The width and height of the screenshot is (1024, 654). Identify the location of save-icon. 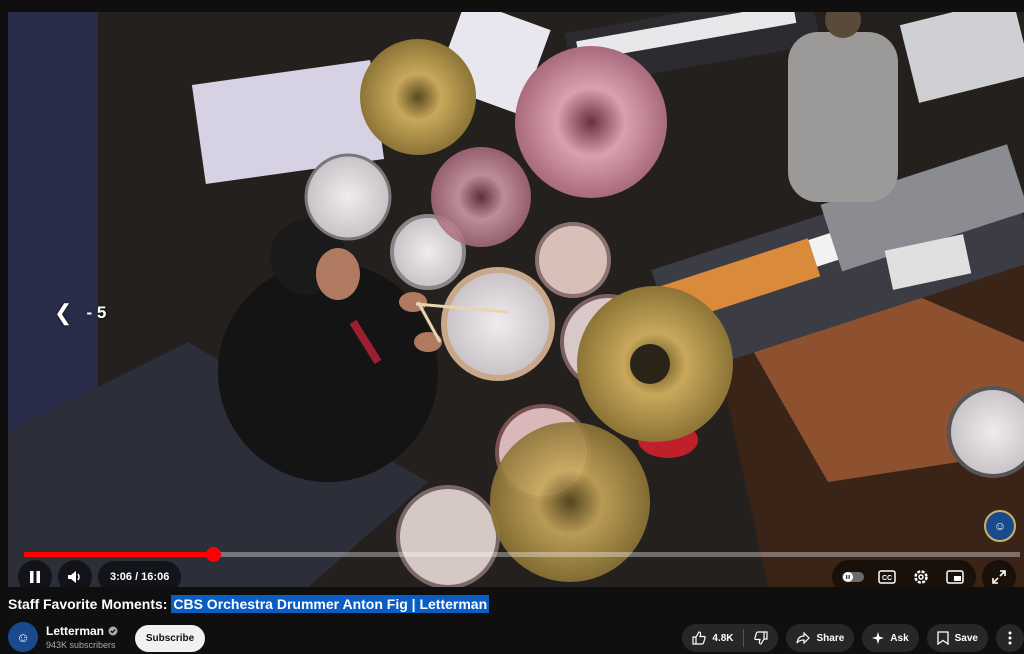
(942, 638).